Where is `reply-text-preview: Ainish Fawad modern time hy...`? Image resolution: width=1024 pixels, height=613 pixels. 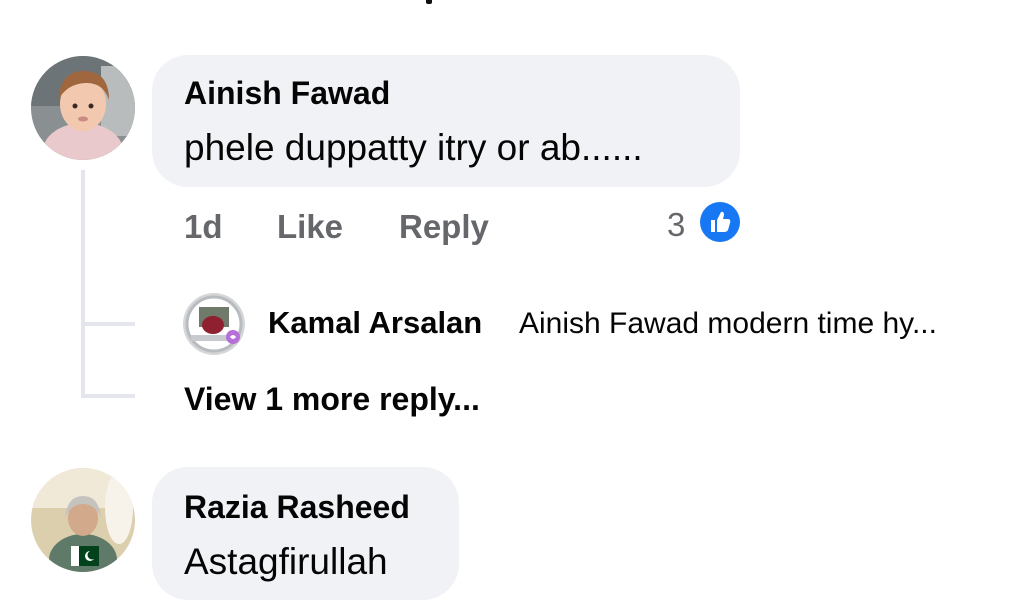
reply-text-preview: Ainish Fawad modern time hy... is located at coordinates (728, 324).